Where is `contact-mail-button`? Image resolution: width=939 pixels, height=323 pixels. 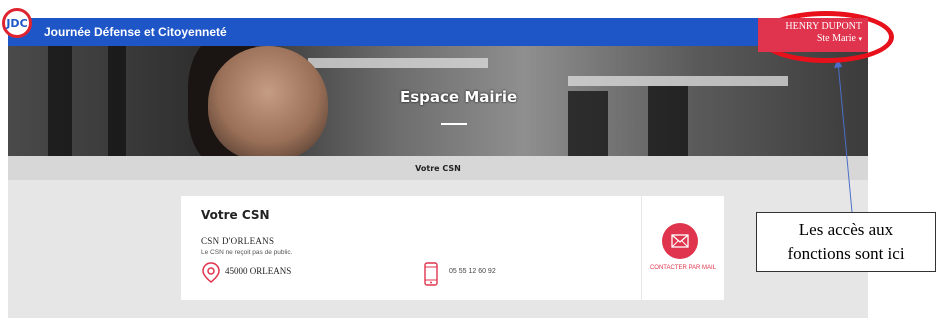
contact-mail-button is located at coordinates (680, 241).